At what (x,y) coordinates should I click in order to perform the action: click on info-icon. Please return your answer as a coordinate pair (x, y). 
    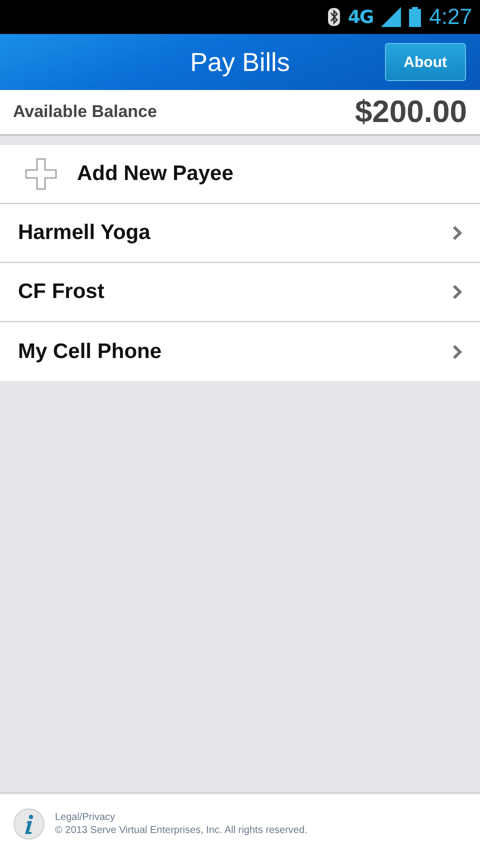
    Looking at the image, I should click on (29, 824).